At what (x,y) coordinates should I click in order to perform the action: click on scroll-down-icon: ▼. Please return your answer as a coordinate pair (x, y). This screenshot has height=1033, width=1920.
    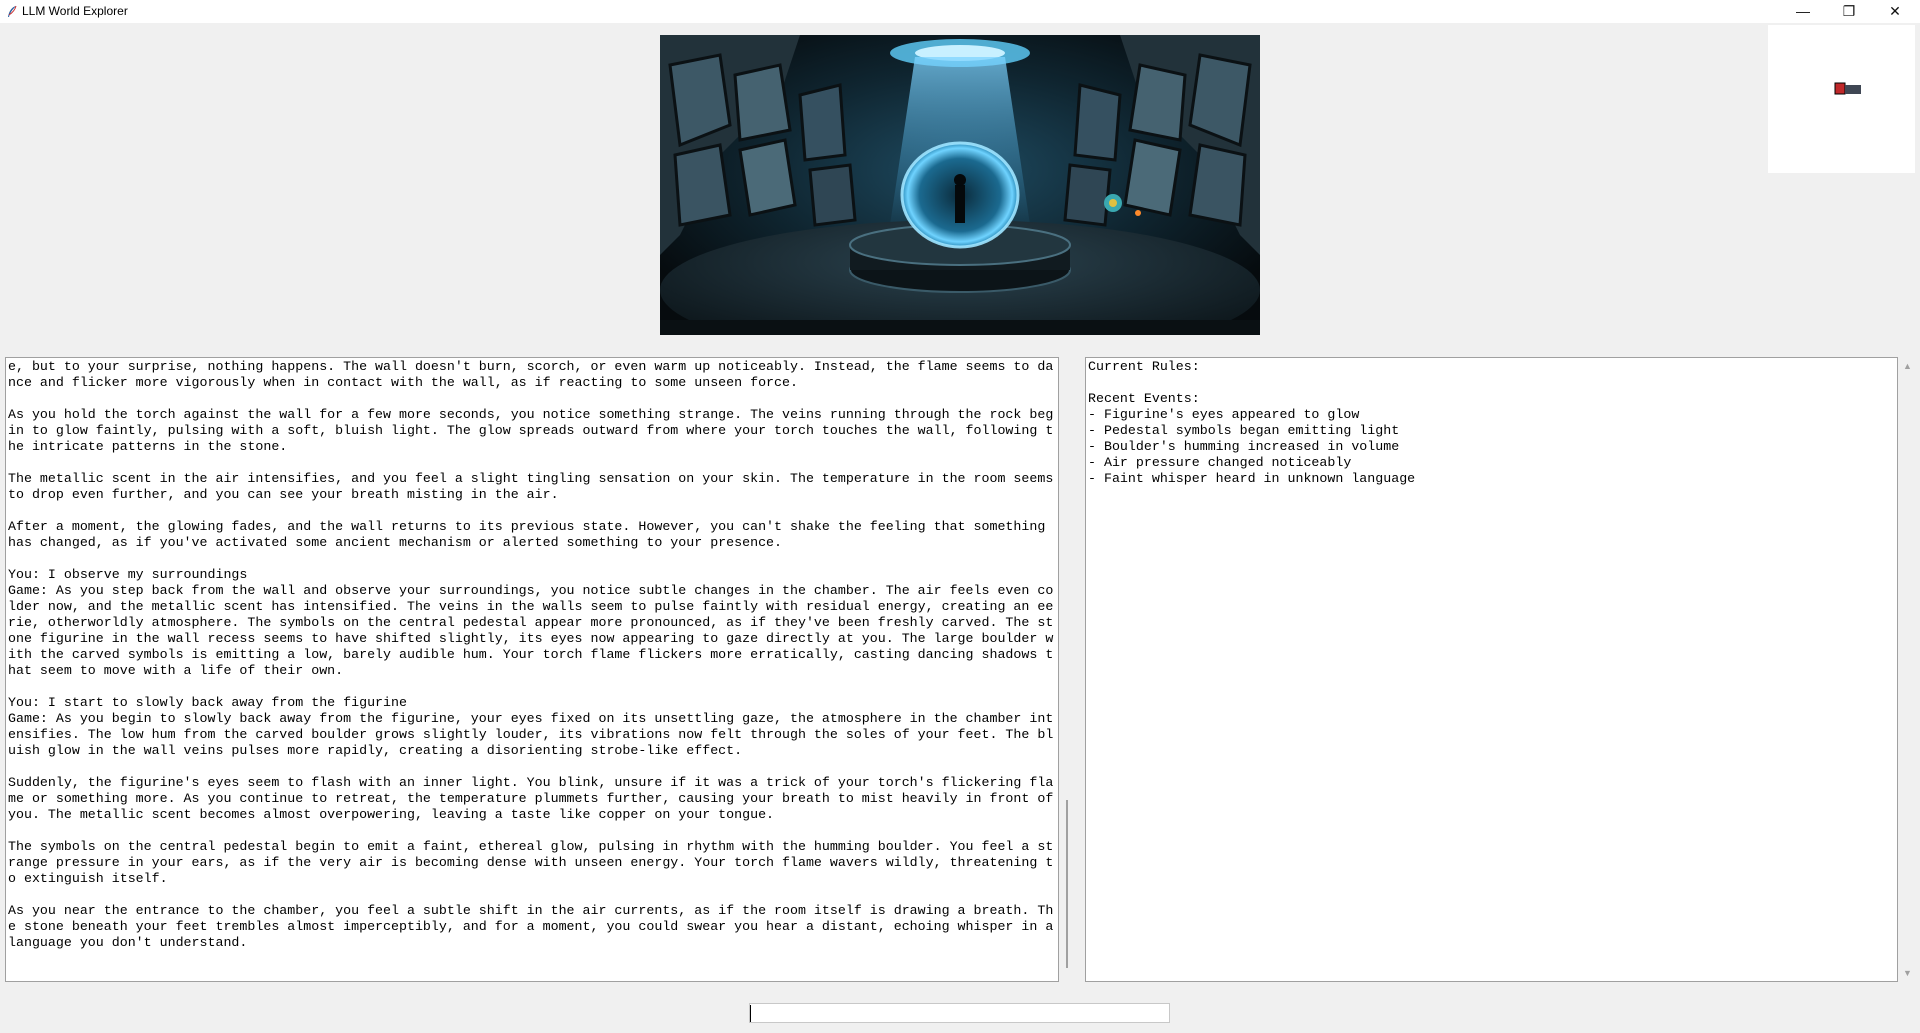
    Looking at the image, I should click on (1907, 973).